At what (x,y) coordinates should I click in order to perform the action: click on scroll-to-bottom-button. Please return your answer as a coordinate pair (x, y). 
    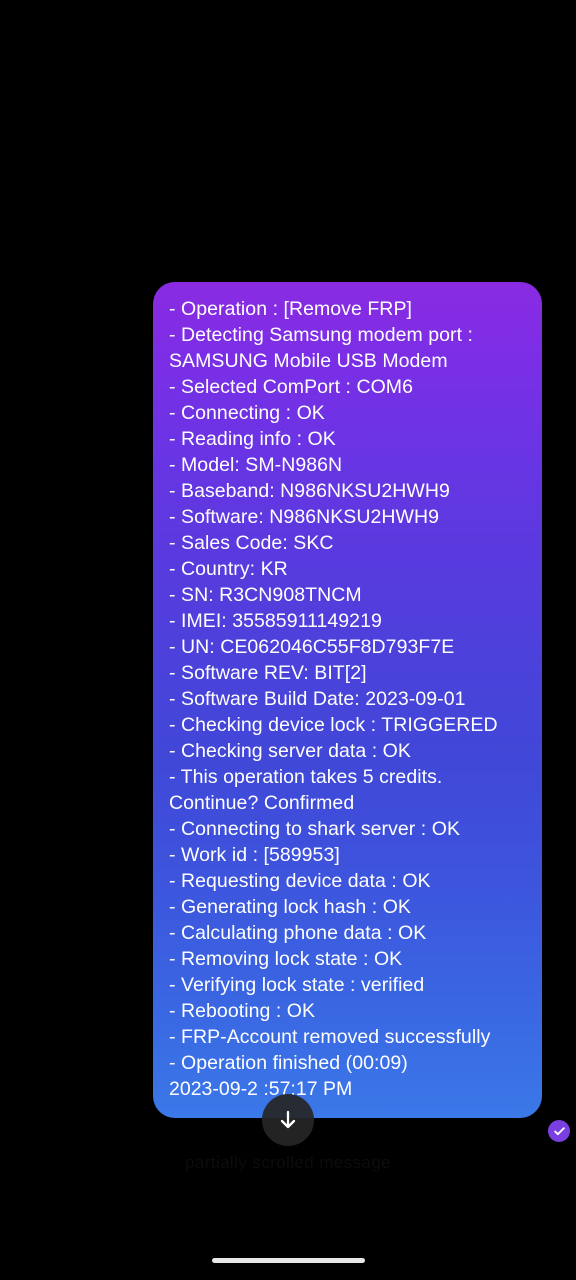
    Looking at the image, I should click on (288, 1120).